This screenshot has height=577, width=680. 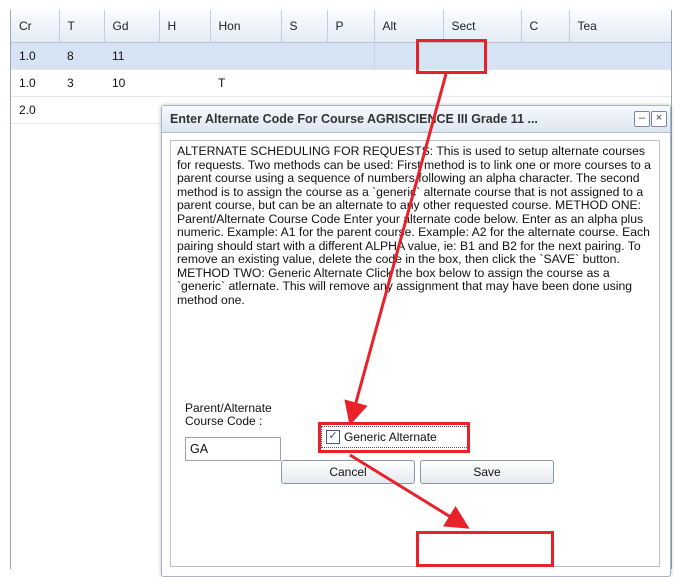 I want to click on annotation-arrows, so click(x=407, y=301).